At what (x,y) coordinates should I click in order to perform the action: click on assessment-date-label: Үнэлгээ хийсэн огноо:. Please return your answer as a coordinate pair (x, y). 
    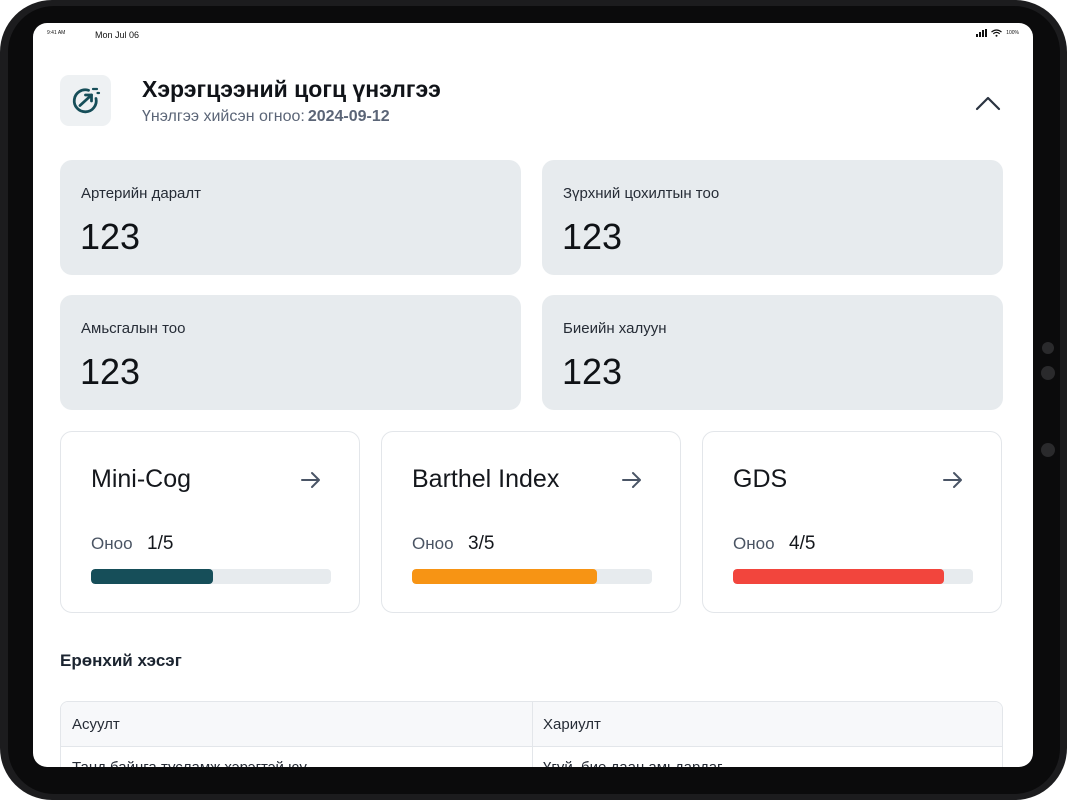
    Looking at the image, I should click on (223, 116).